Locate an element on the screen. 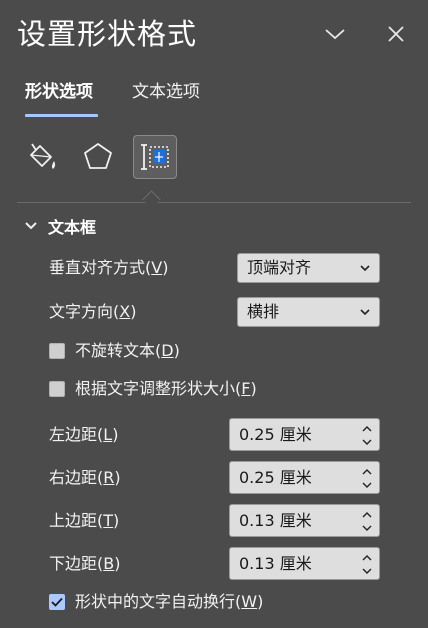 This screenshot has width=428, height=628. vertical-alignment-dropdown: 顶端对齐 is located at coordinates (308, 268).